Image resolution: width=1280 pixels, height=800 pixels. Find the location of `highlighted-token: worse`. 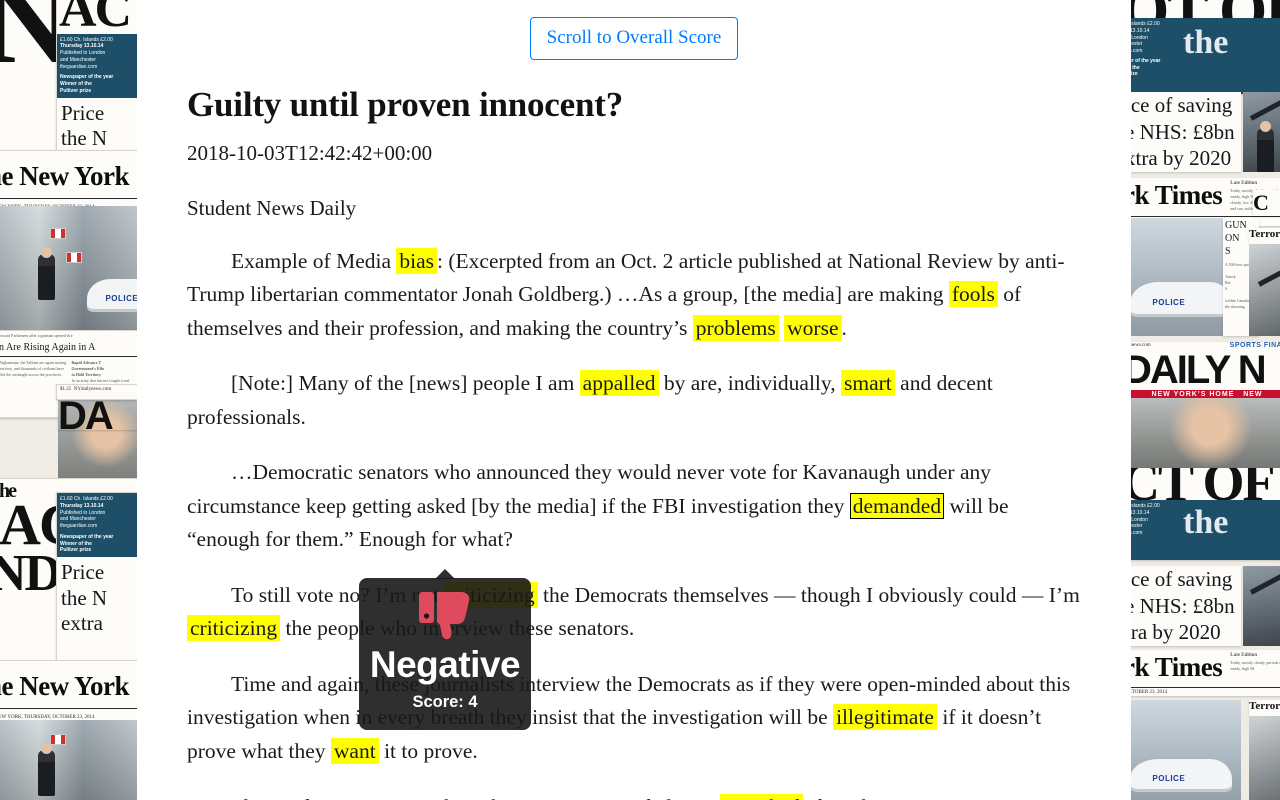

highlighted-token: worse is located at coordinates (813, 327).